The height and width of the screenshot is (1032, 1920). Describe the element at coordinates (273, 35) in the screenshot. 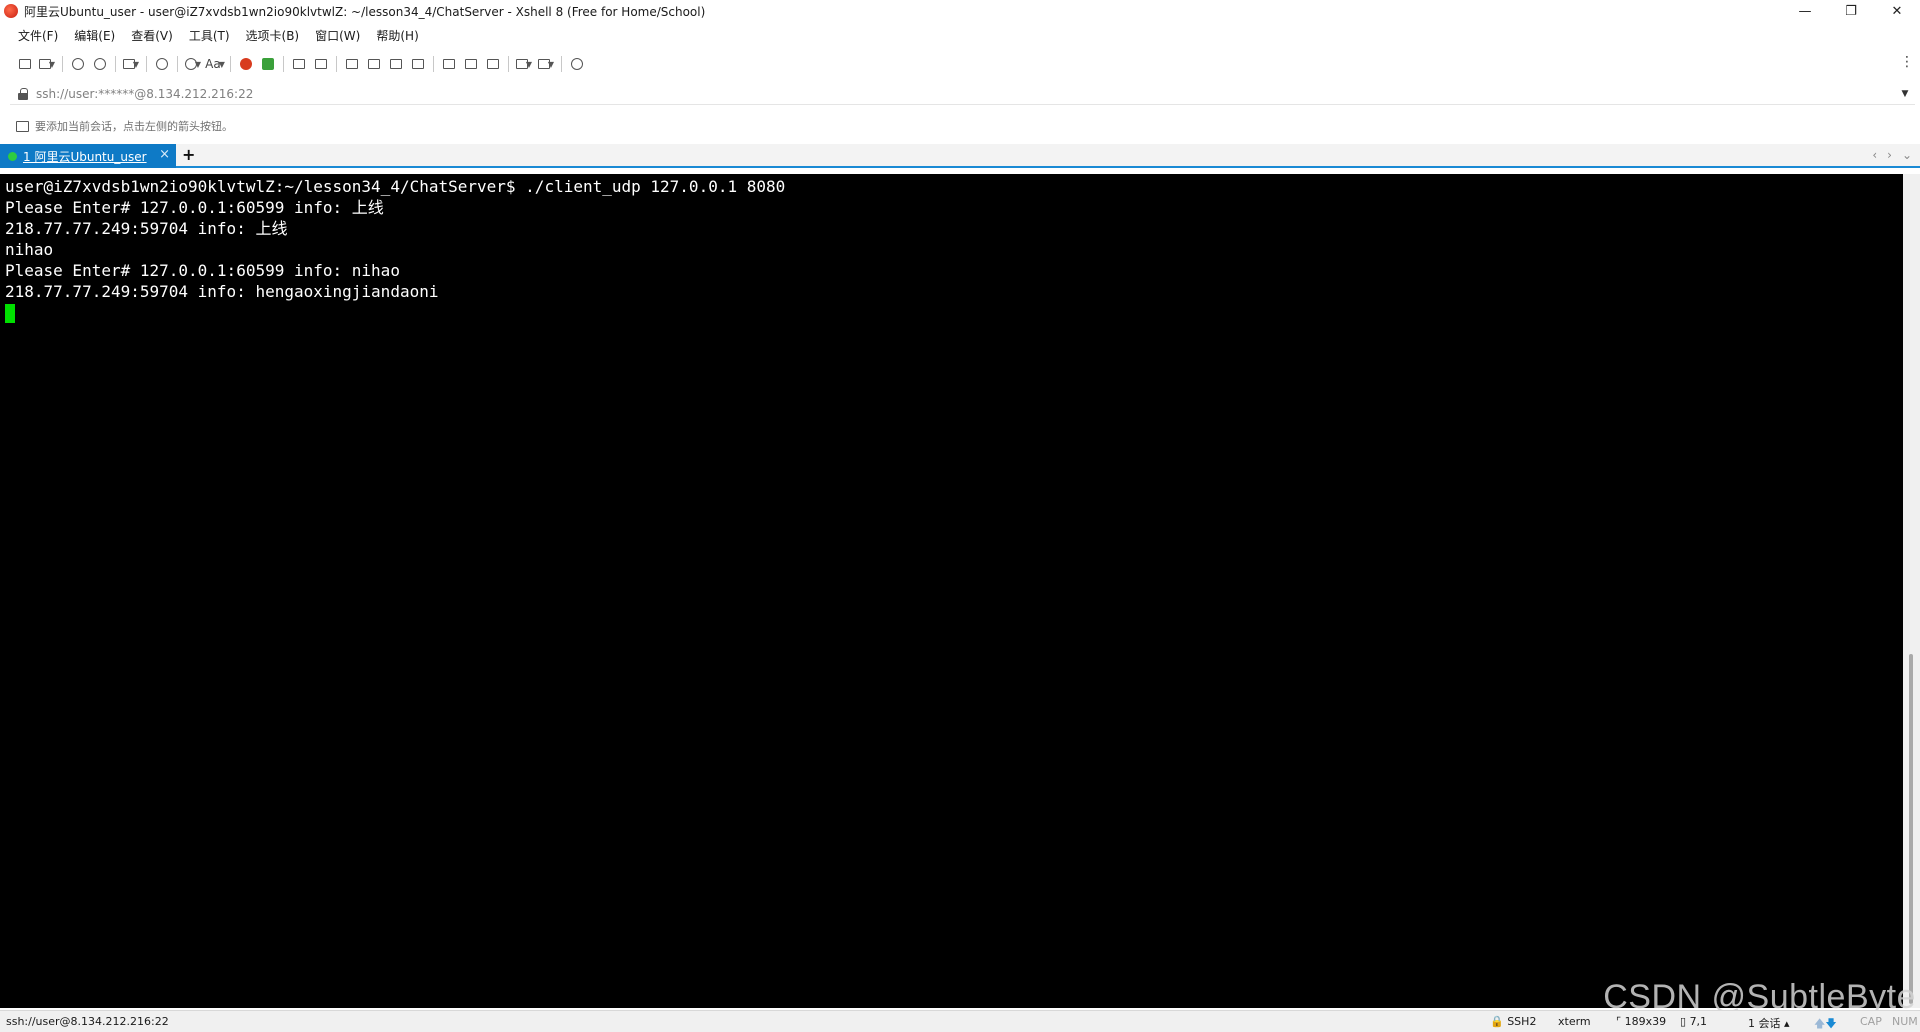

I see `menu-tab: 选项卡(B)` at that location.